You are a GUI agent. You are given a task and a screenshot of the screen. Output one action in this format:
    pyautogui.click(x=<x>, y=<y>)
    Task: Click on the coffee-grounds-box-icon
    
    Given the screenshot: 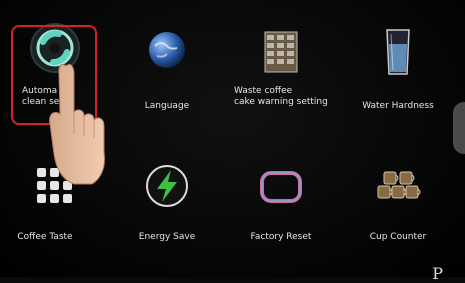 What is the action you would take?
    pyautogui.click(x=281, y=53)
    